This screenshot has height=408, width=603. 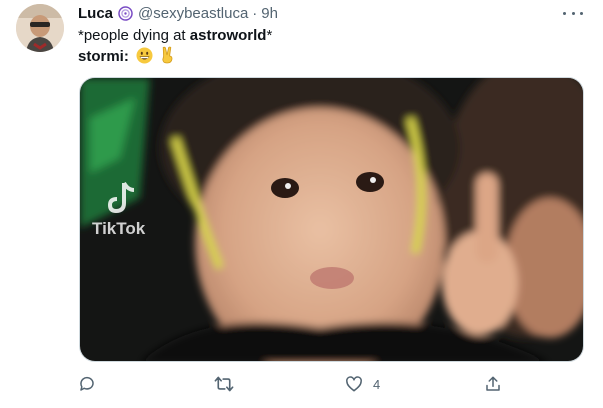 I want to click on avatar, so click(x=40, y=28).